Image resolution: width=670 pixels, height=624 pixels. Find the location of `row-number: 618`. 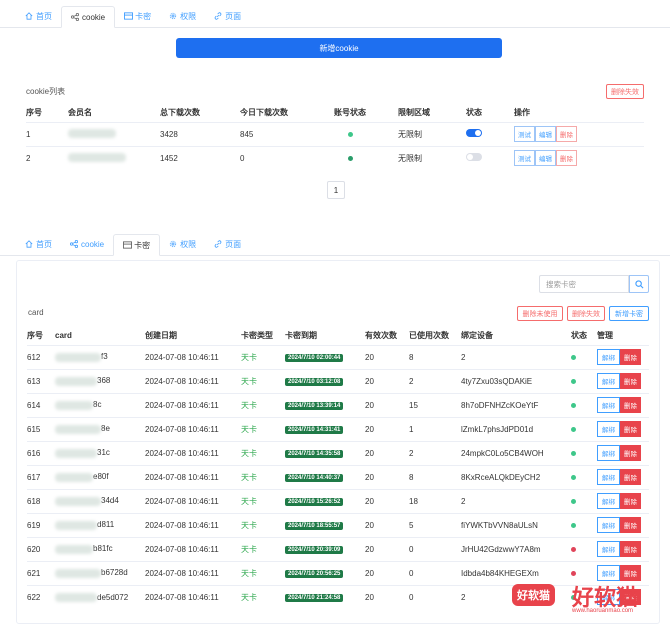

row-number: 618 is located at coordinates (41, 500).